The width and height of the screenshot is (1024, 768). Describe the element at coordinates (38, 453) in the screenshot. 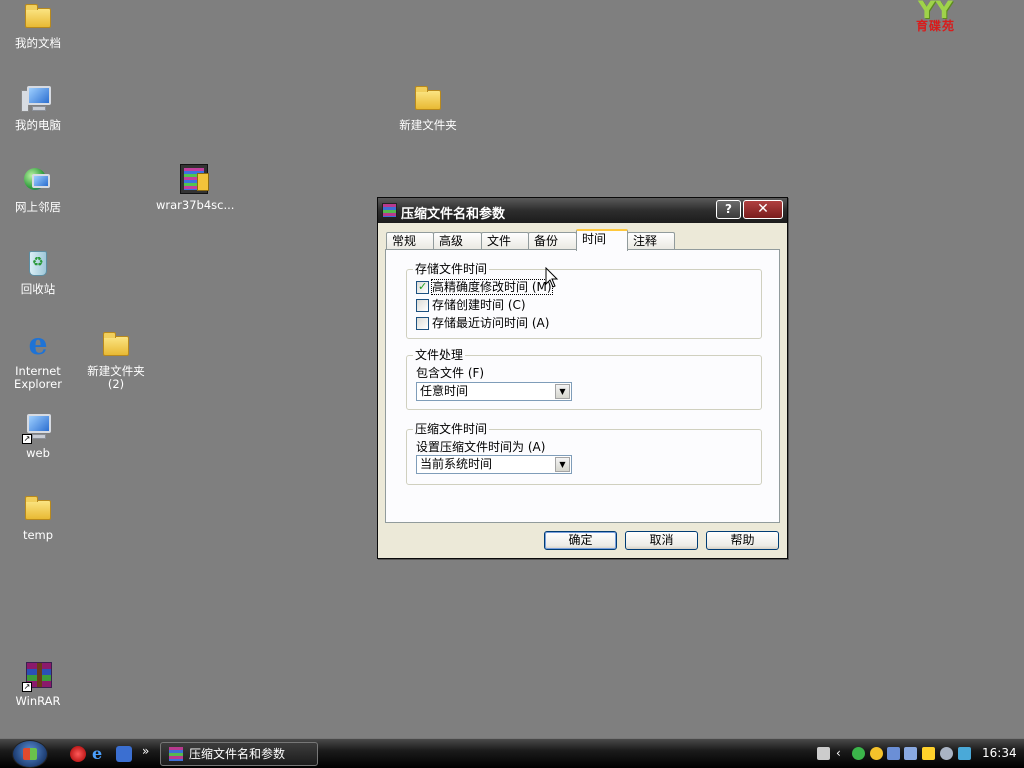

I see `desktop-icon-label: web` at that location.